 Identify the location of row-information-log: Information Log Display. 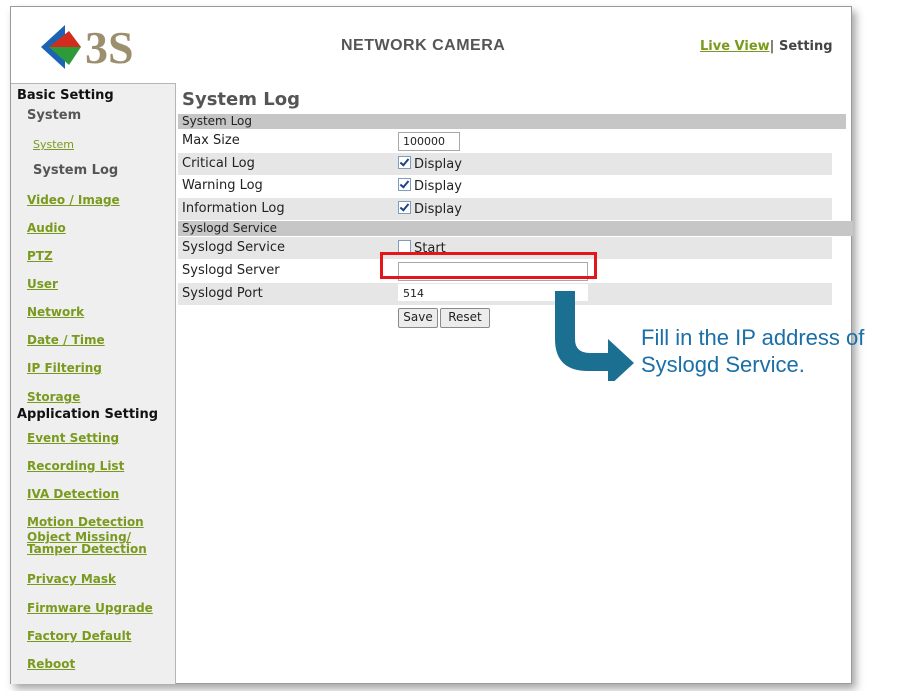
(505, 209).